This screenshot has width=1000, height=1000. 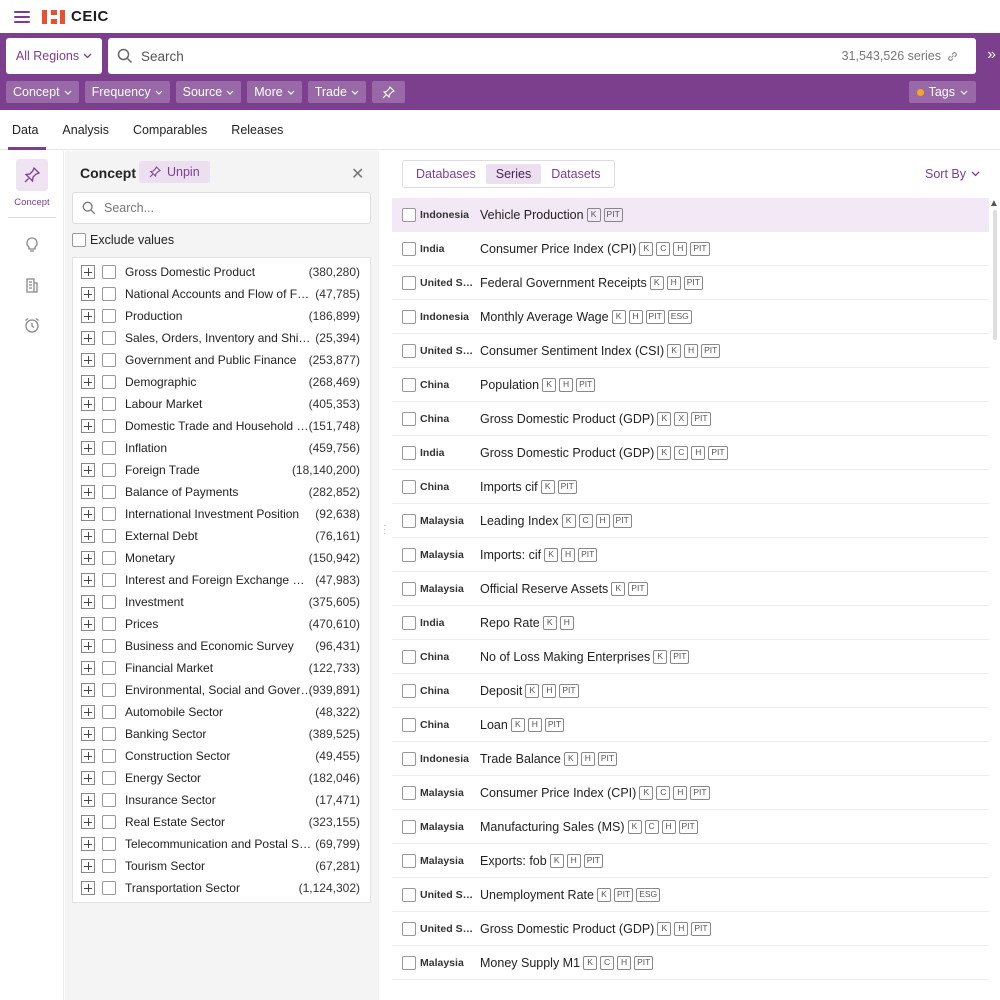 I want to click on region-selector: All Regions, so click(x=54, y=56).